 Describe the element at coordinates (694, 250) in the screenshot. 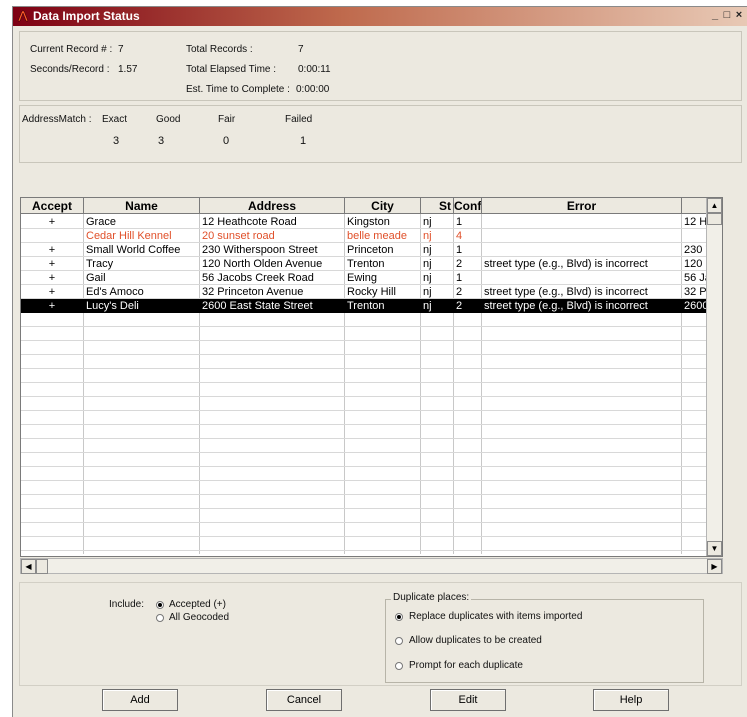

I see `grid-cell-extra: 230 '` at that location.